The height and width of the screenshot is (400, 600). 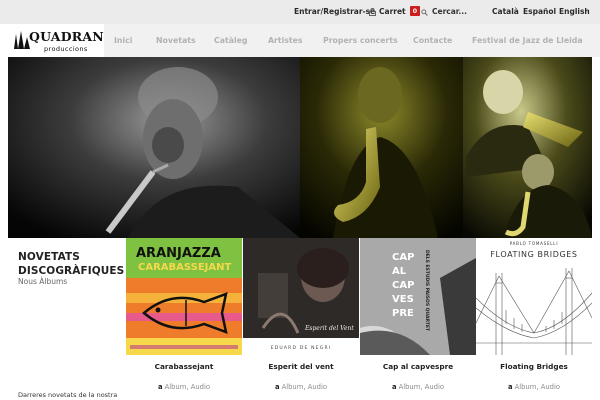 I want to click on cover-3-side-text: DELS ESTUDIS PAISOS QUARTET, so click(x=427, y=291).